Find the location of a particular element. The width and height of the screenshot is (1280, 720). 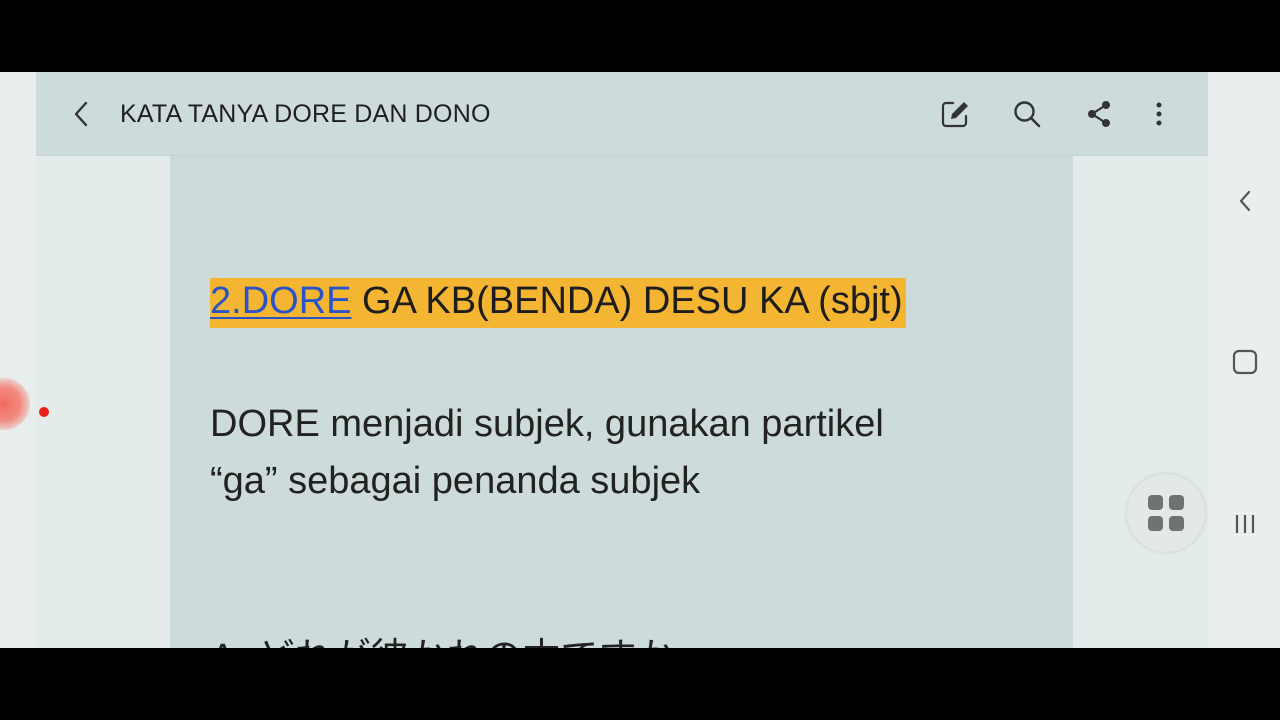

record-dot-icon is located at coordinates (44, 412).